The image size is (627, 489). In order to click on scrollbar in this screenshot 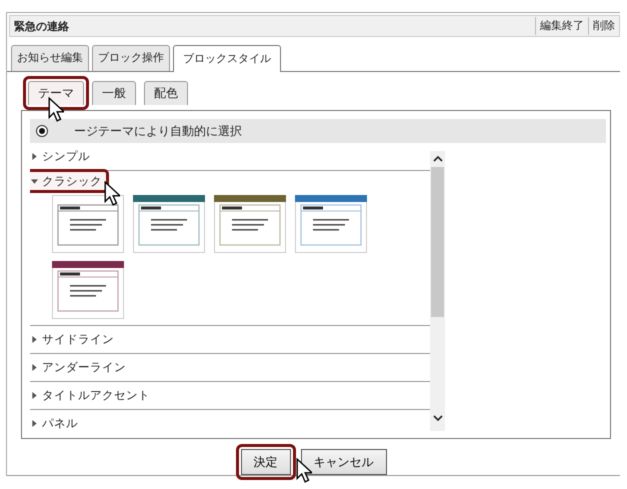, I will do `click(437, 291)`.